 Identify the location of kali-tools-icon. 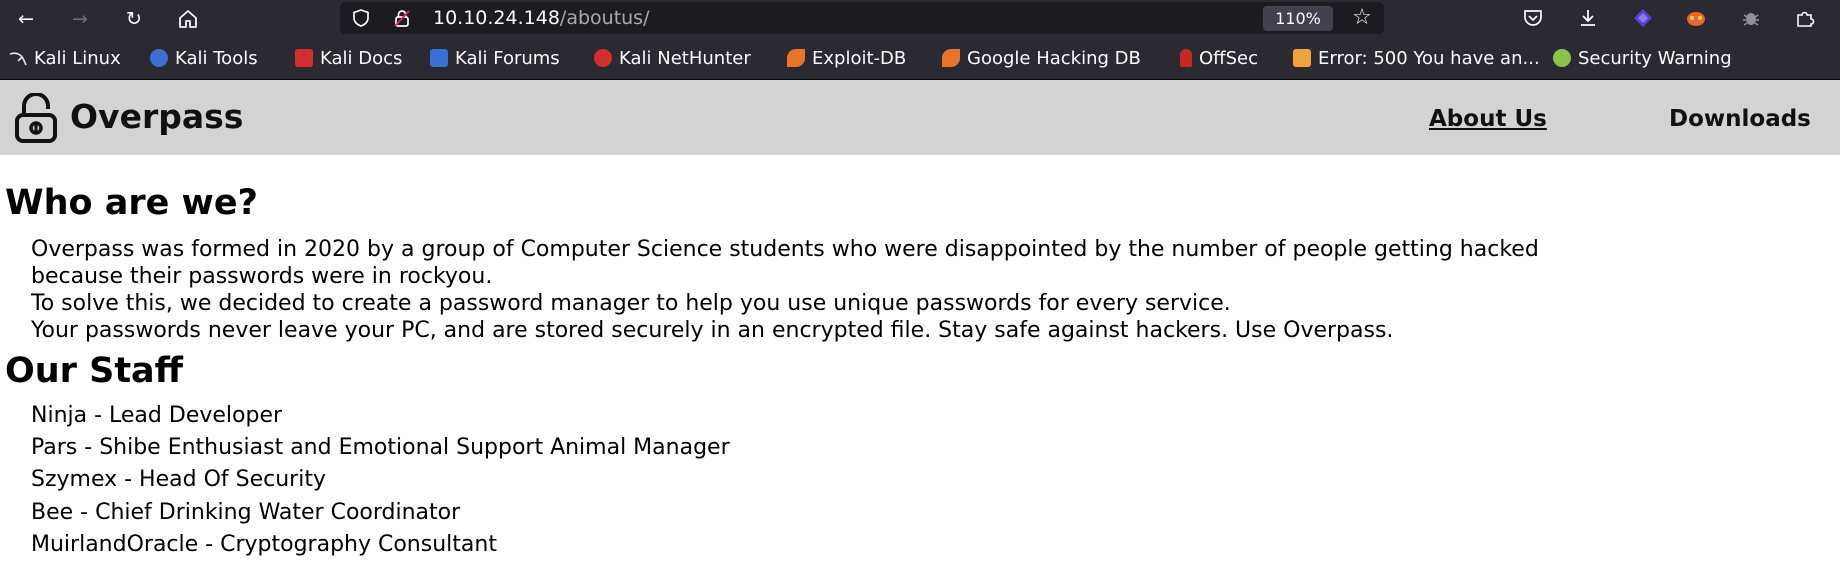
(159, 58).